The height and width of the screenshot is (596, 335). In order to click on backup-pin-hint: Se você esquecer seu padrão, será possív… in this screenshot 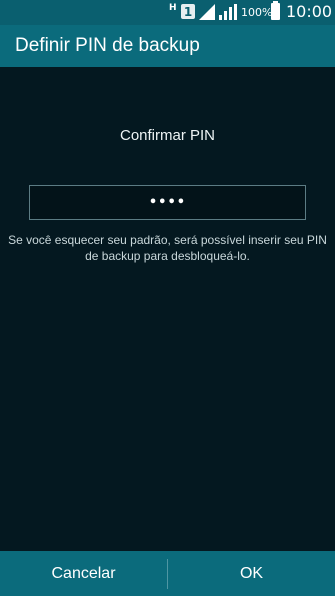, I will do `click(167, 248)`.